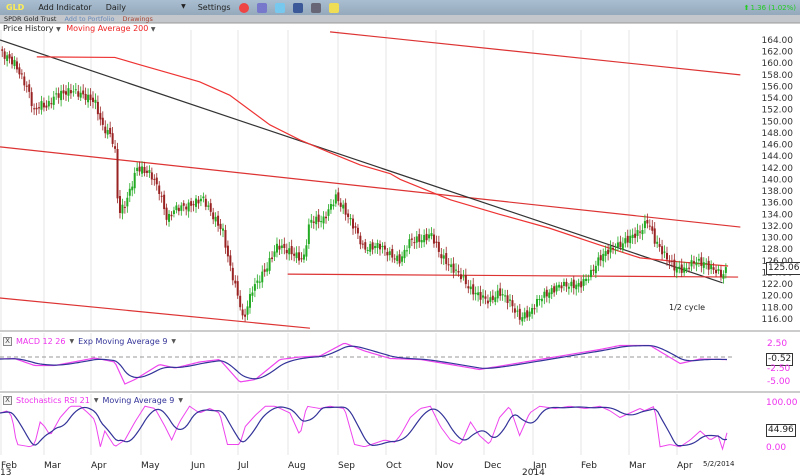 The width and height of the screenshot is (800, 475). What do you see at coordinates (28, 28) in the screenshot?
I see `price-history-label: Price History` at bounding box center [28, 28].